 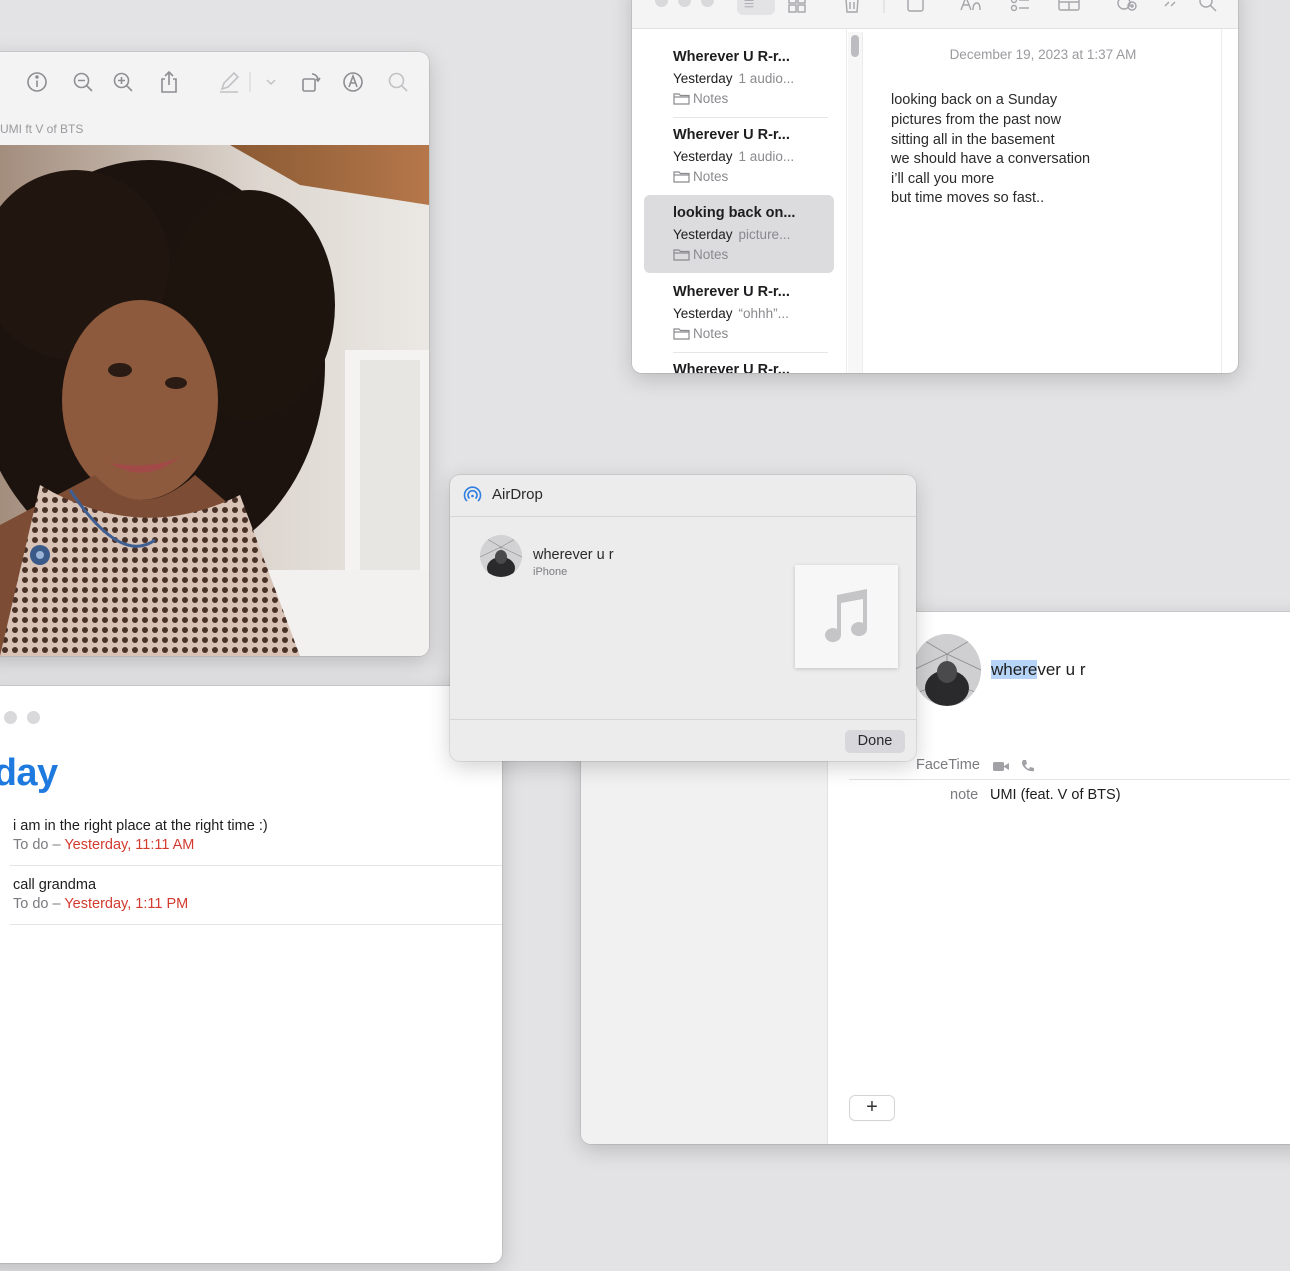 What do you see at coordinates (974, 100) in the screenshot?
I see `note-line: looking back on a Sunday` at bounding box center [974, 100].